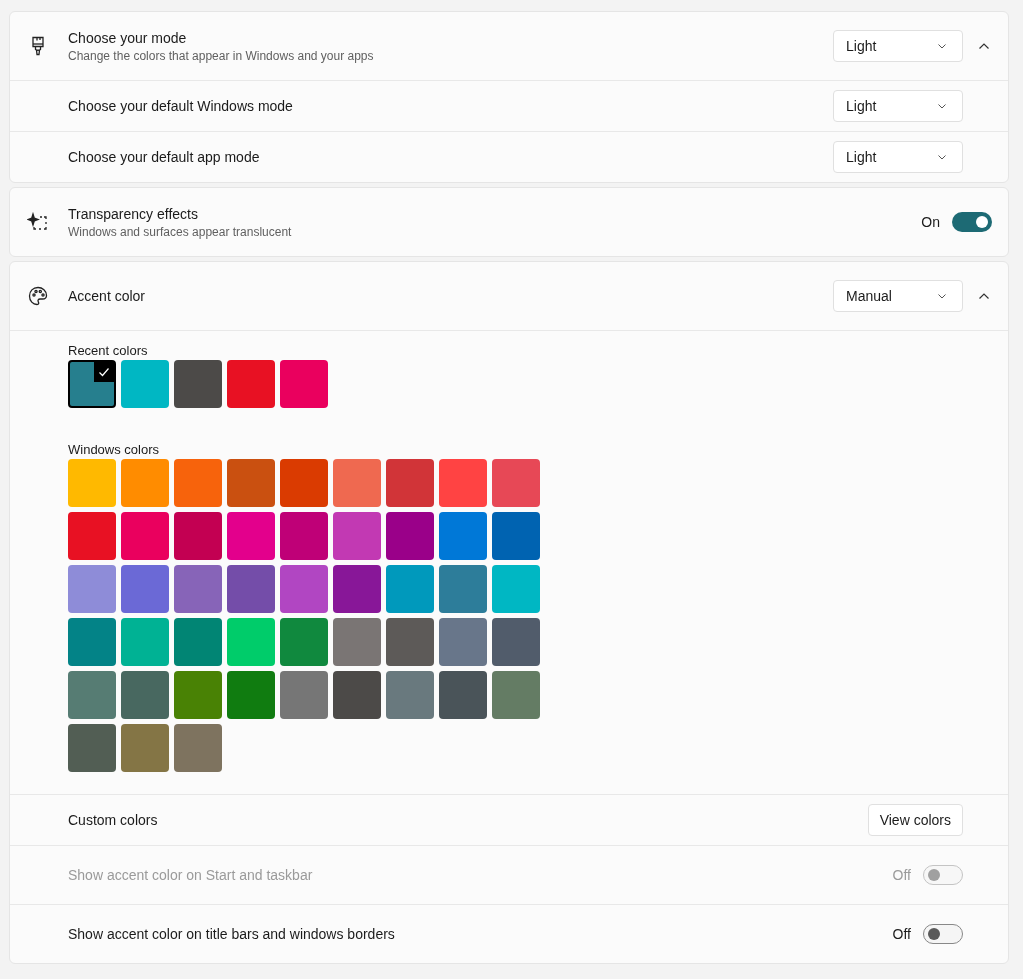 This screenshot has height=979, width=1023. I want to click on setting-label: Custom colors, so click(113, 820).